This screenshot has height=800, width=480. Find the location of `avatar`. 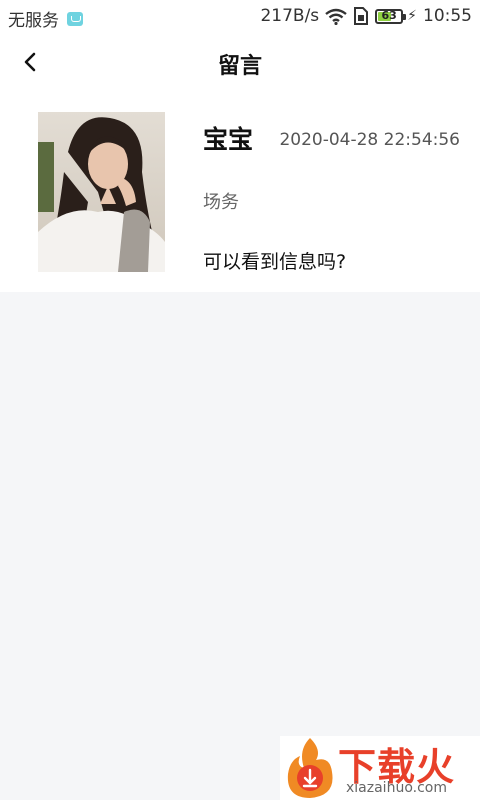

avatar is located at coordinates (101, 192).